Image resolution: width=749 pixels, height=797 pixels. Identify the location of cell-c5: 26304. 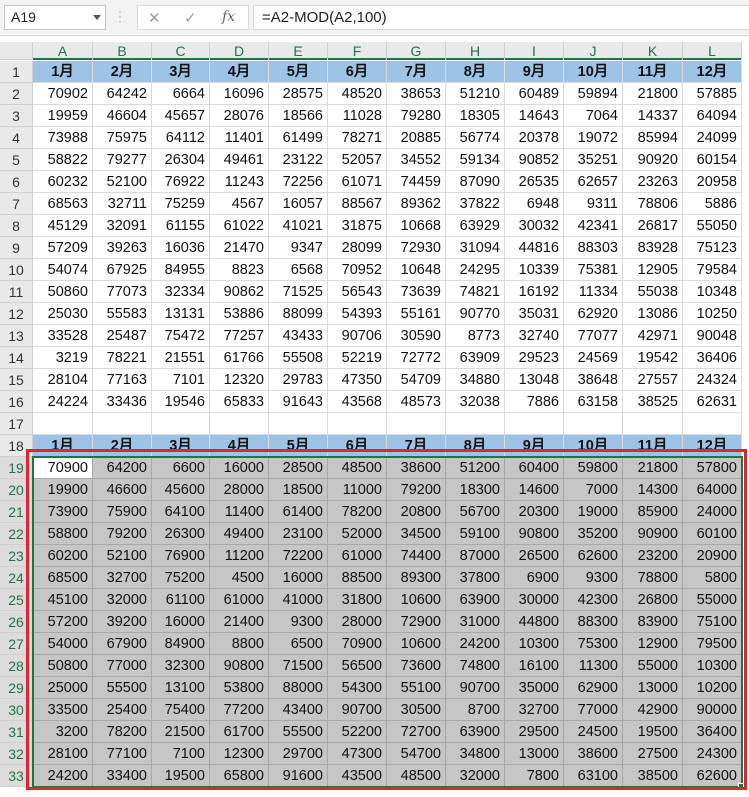
(181, 160).